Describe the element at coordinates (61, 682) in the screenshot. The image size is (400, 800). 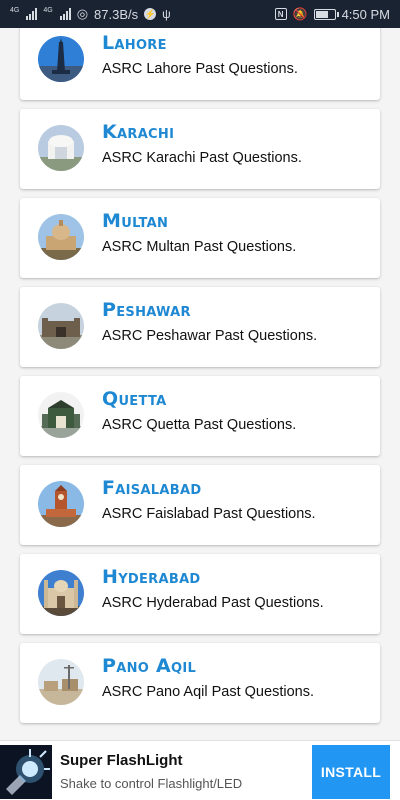
I see `town-icon` at that location.